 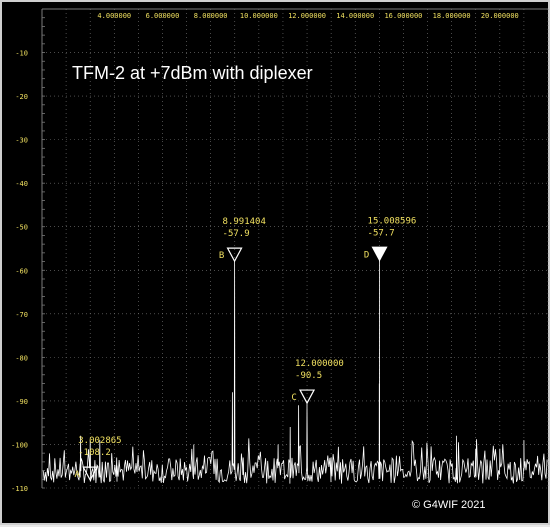 I want to click on marker-d-frequency: 15.008596, so click(x=392, y=221).